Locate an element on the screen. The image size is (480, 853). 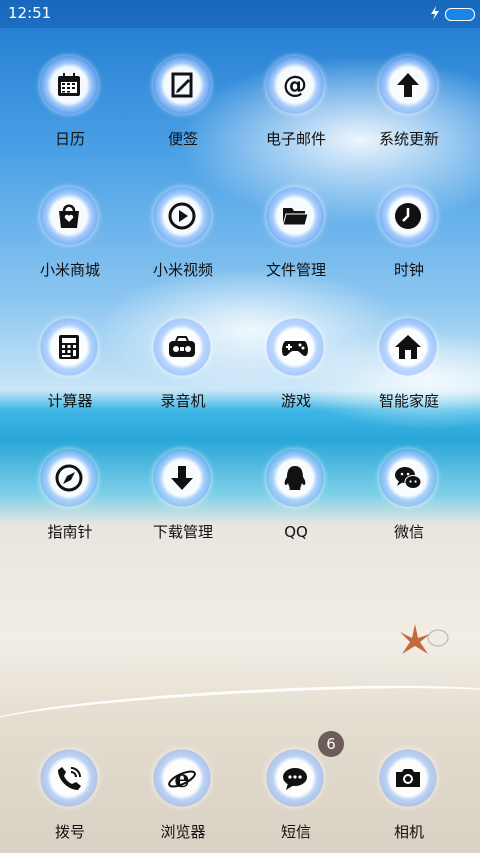
qq-penguin-icon is located at coordinates (295, 478).